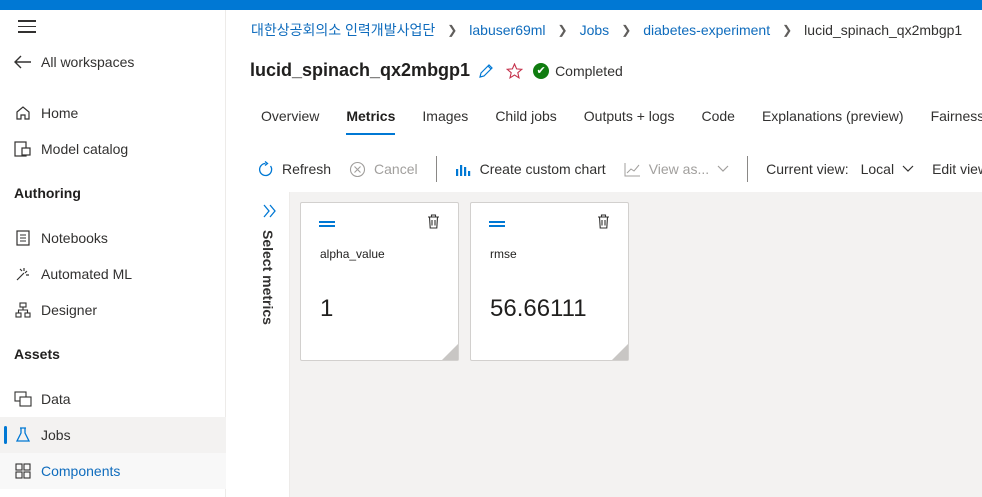 The image size is (982, 497). I want to click on tab-child-jobs: Child jobs, so click(525, 121).